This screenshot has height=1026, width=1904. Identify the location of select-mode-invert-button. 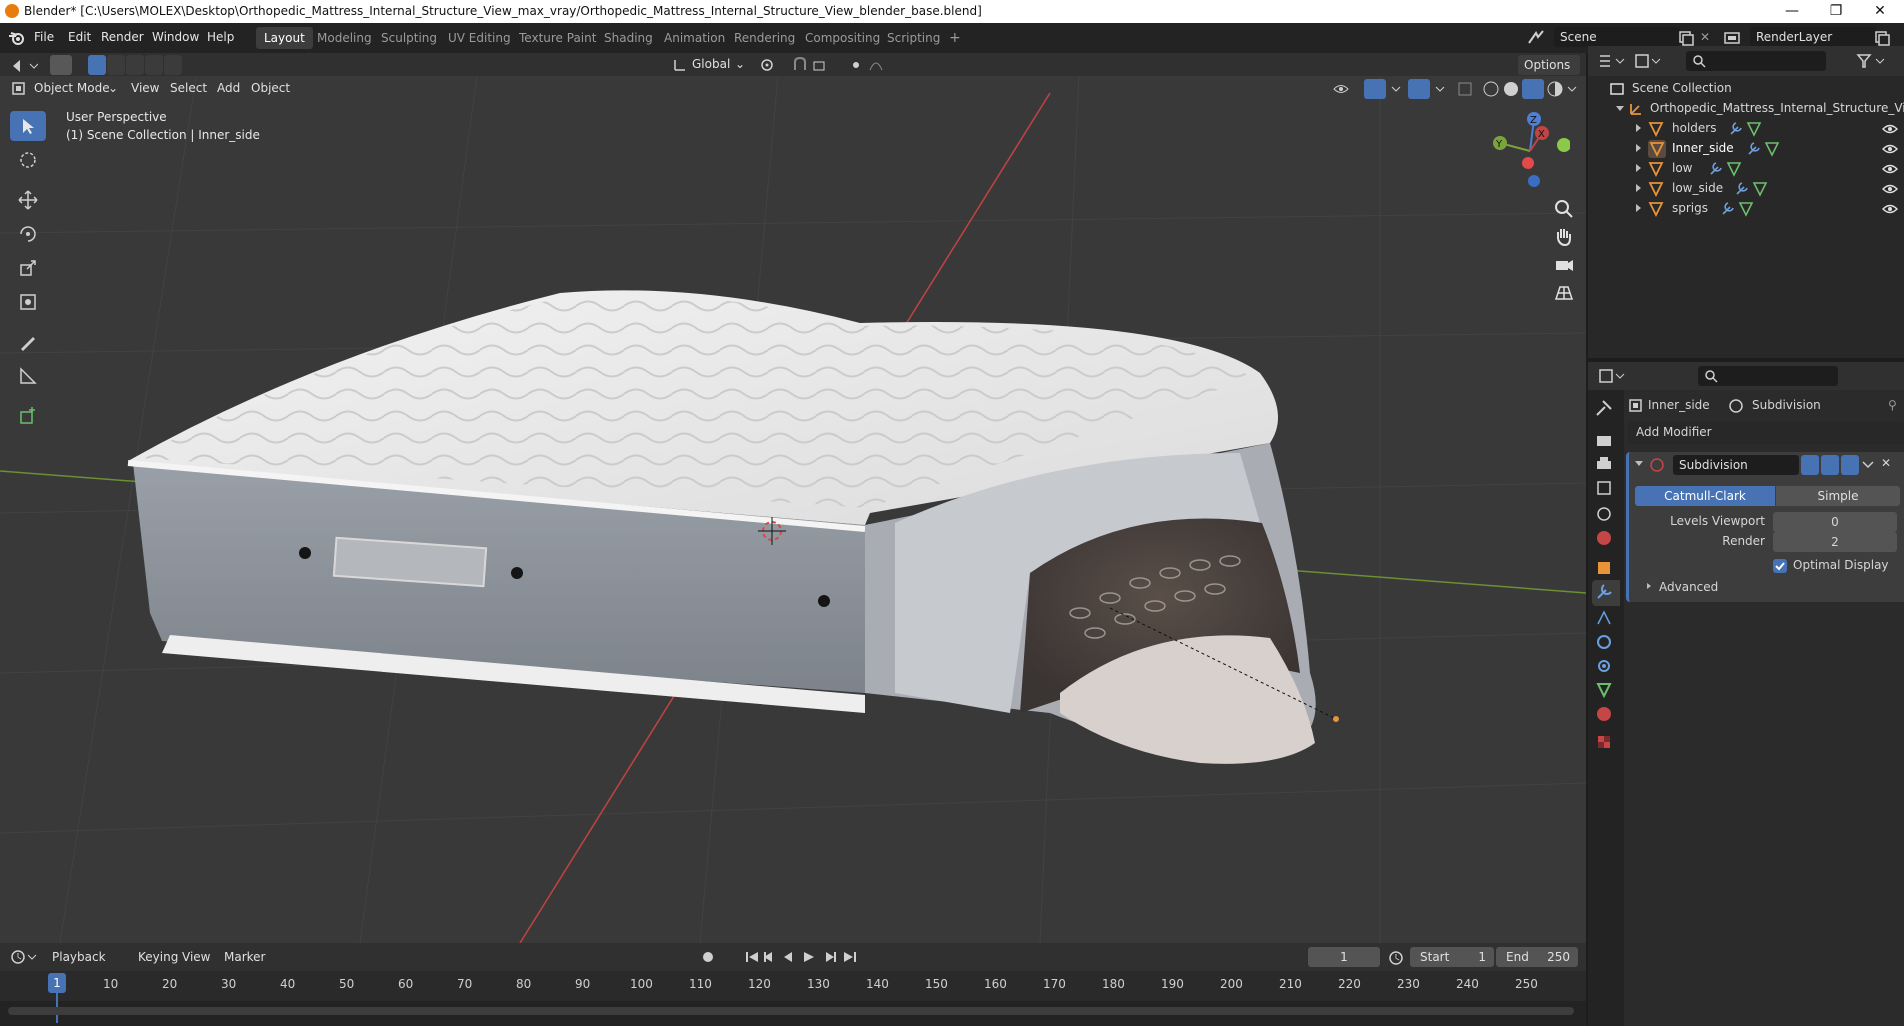
(173, 65).